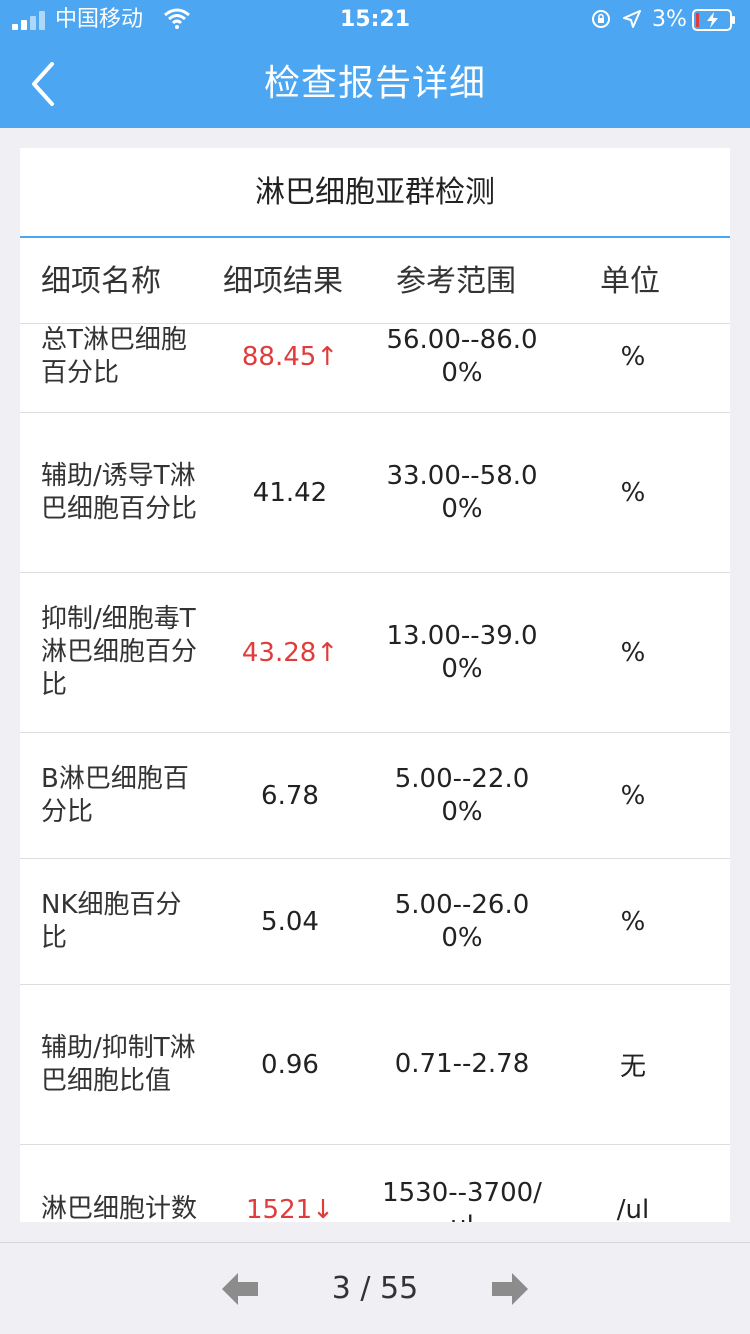  What do you see at coordinates (290, 492) in the screenshot?
I see `item-result: 41.42` at bounding box center [290, 492].